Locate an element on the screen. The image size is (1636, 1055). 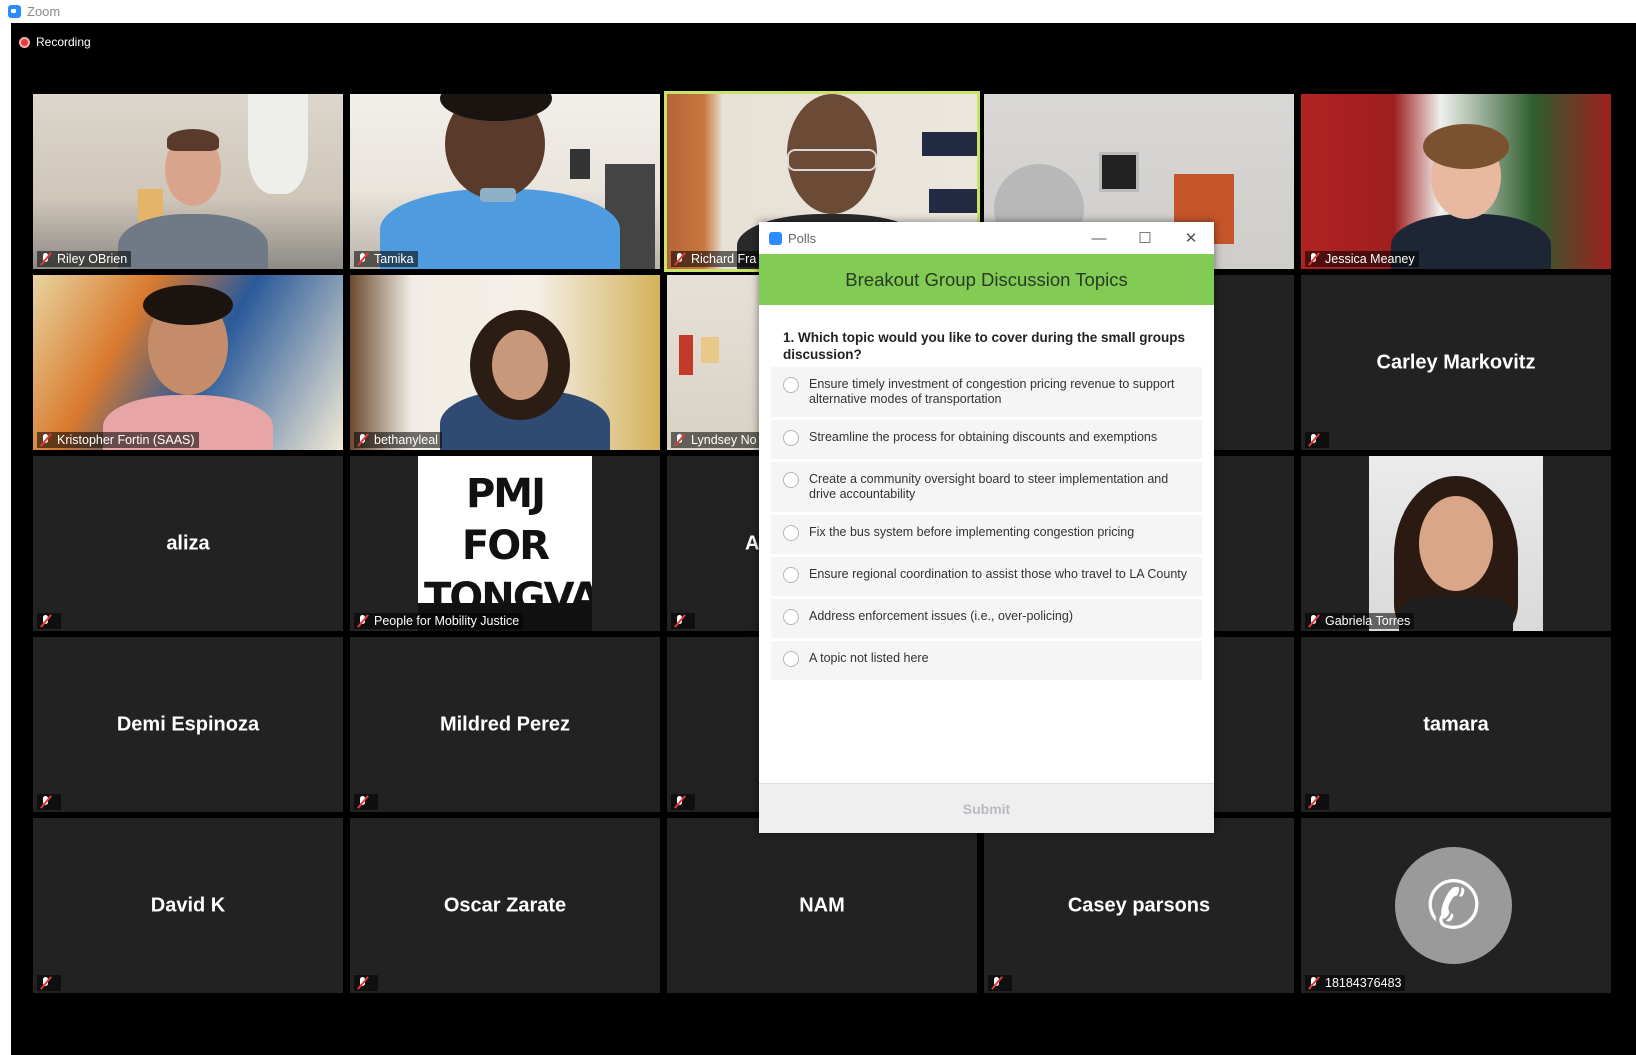
participant-tile: bethanyleal is located at coordinates (505, 362).